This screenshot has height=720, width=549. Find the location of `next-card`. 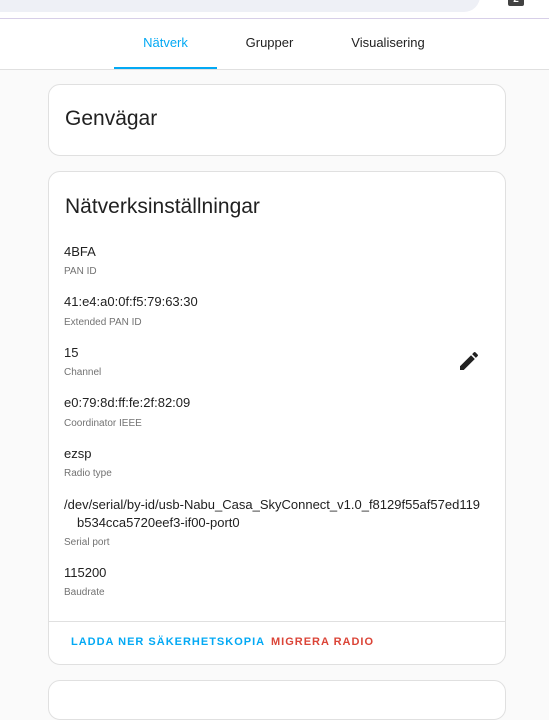

next-card is located at coordinates (277, 700).